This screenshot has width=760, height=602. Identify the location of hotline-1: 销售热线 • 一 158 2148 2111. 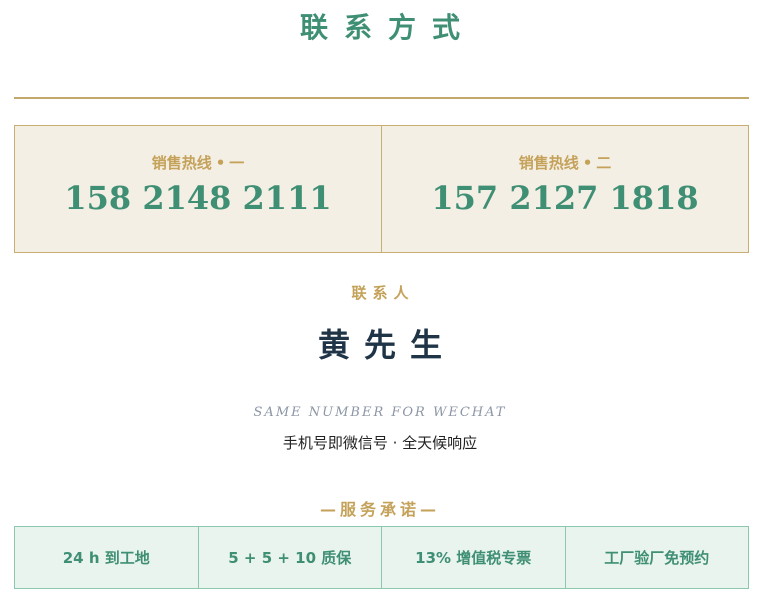
(198, 189).